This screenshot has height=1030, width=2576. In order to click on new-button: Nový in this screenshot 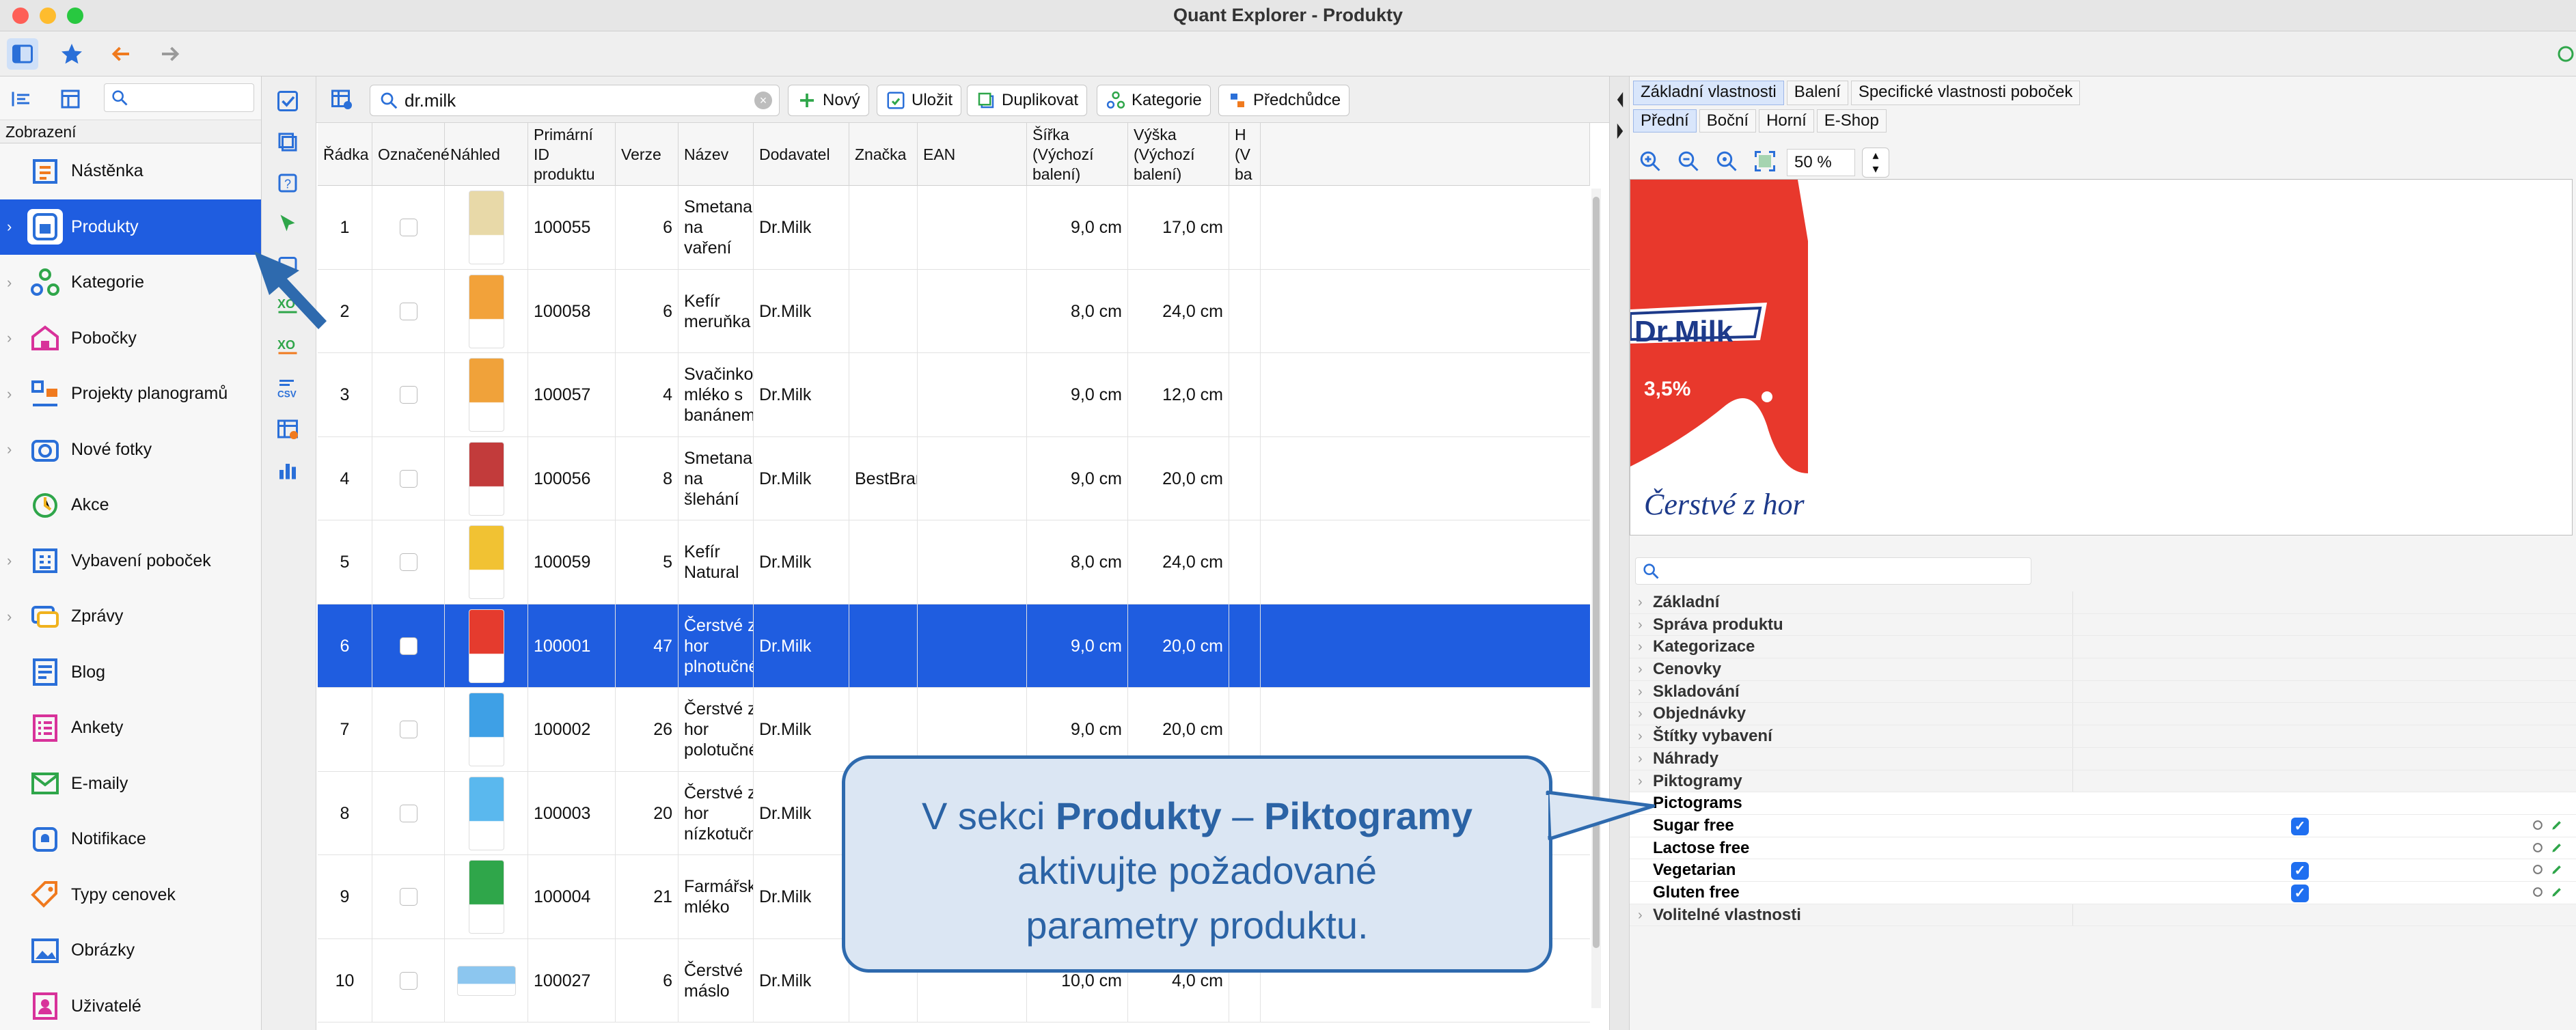, I will do `click(829, 100)`.